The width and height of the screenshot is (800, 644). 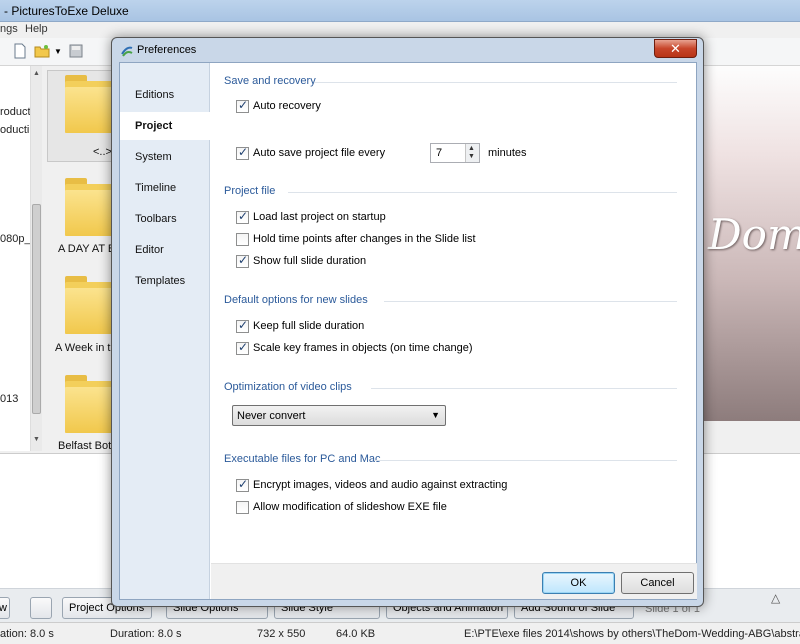 What do you see at coordinates (15, 239) in the screenshot?
I see `tree-item: 080p_` at bounding box center [15, 239].